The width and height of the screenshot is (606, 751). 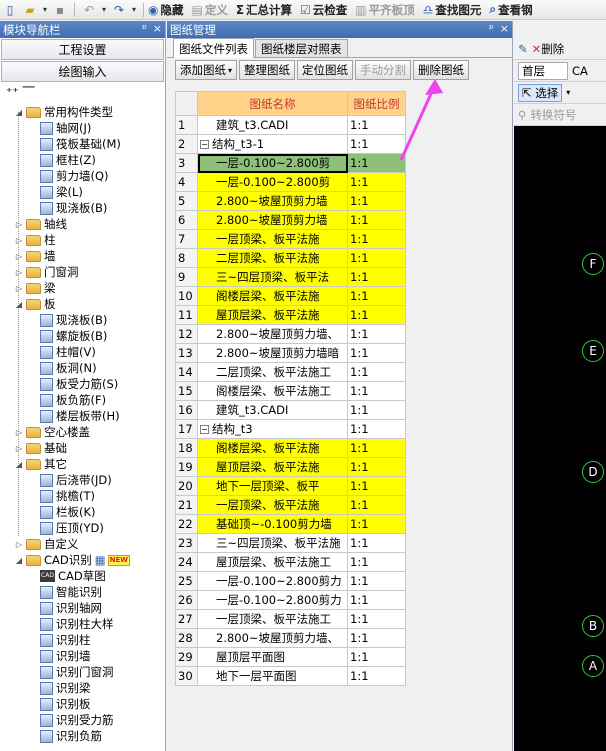 I want to click on tree-node-shear-wall: 剪力墙(Q), so click(x=82, y=176).